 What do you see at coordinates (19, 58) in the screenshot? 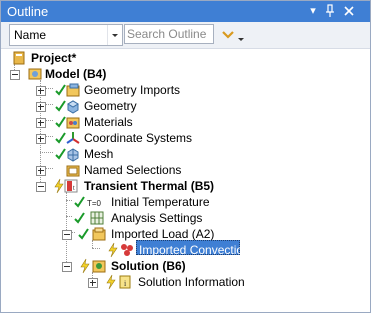
I see `project-icon` at bounding box center [19, 58].